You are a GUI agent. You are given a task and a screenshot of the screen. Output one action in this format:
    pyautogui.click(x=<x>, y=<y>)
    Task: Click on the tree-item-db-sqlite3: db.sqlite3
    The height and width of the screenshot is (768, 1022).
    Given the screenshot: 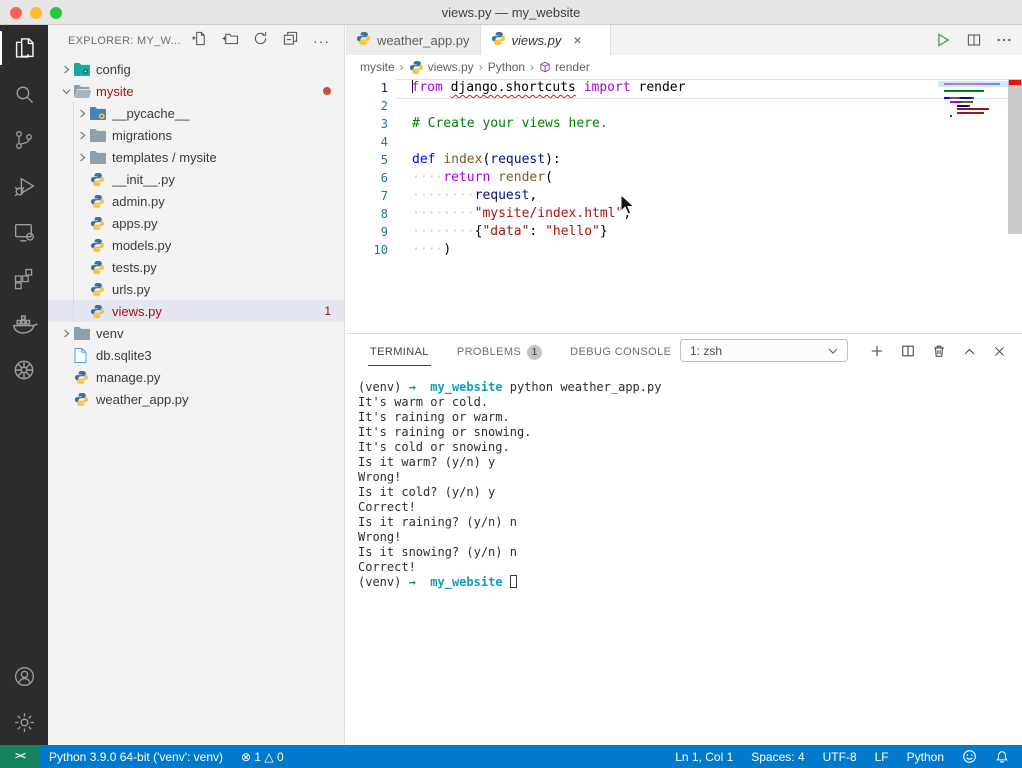 What is the action you would take?
    pyautogui.click(x=196, y=355)
    